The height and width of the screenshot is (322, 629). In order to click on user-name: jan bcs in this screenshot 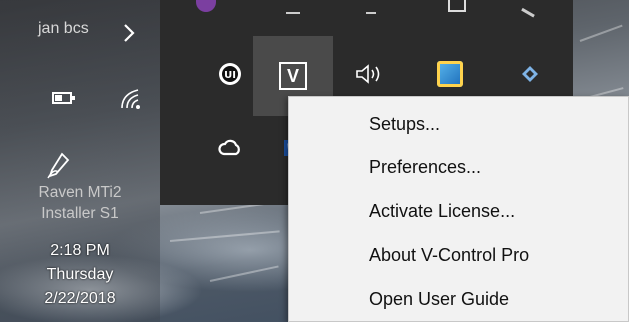, I will do `click(63, 28)`.